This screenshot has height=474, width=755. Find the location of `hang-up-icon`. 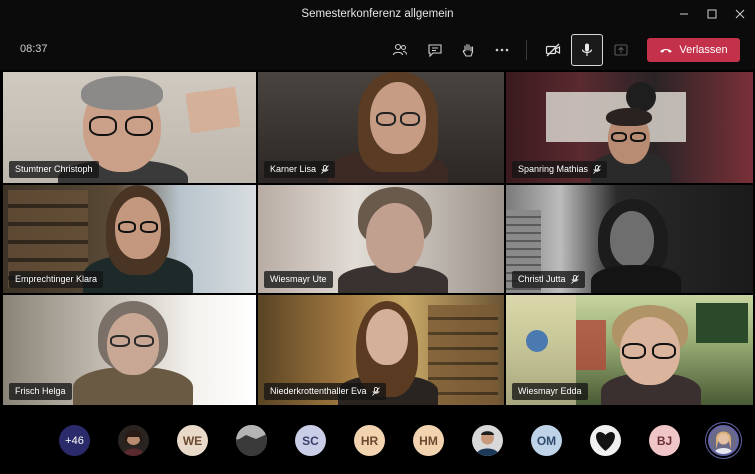

hang-up-icon is located at coordinates (666, 51).